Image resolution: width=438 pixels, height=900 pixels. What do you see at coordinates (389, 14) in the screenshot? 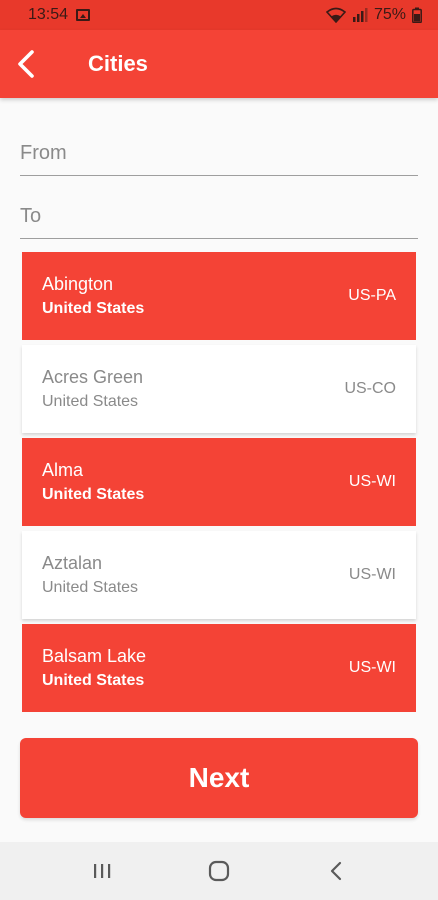
I see `battery-percent: 75%` at bounding box center [389, 14].